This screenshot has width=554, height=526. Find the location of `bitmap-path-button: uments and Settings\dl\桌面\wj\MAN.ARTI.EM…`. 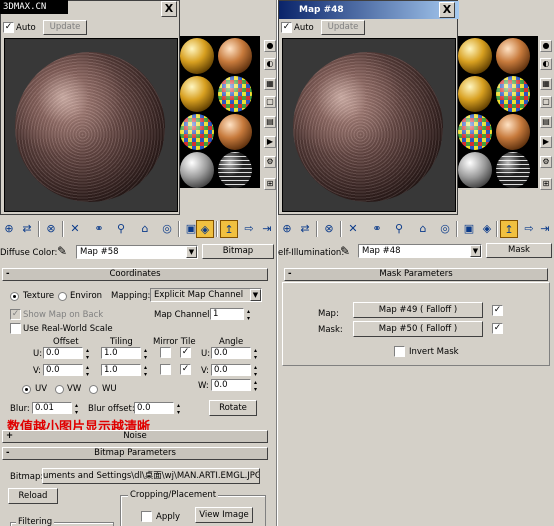

bitmap-path-button: uments and Settings\dl\桌面\wj\MAN.ARTI.EM… is located at coordinates (151, 476).